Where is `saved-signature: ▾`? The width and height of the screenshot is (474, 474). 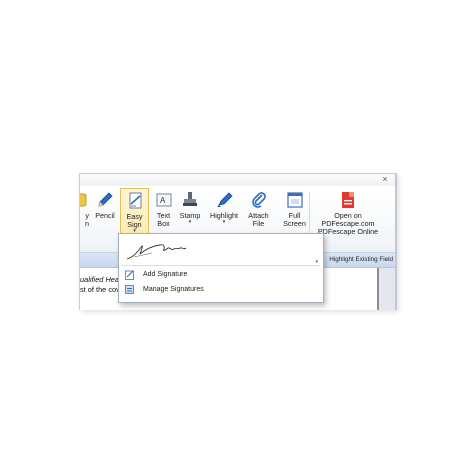 saved-signature: ▾ is located at coordinates (221, 251).